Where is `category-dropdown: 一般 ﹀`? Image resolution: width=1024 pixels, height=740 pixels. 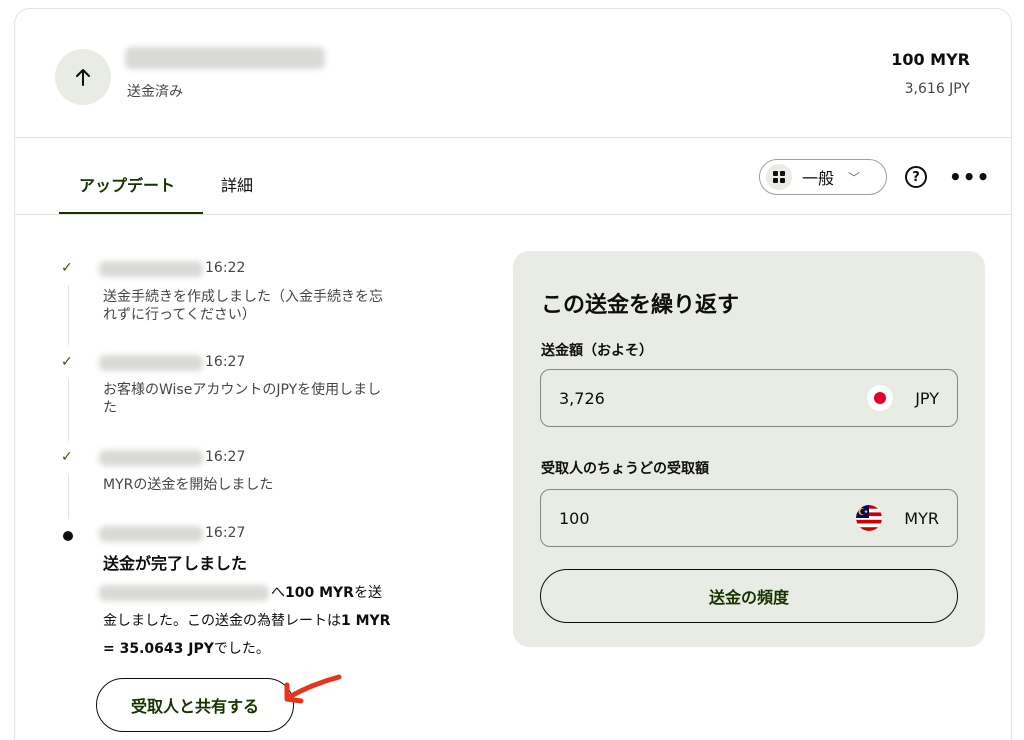
category-dropdown: 一般 ﹀ is located at coordinates (823, 177).